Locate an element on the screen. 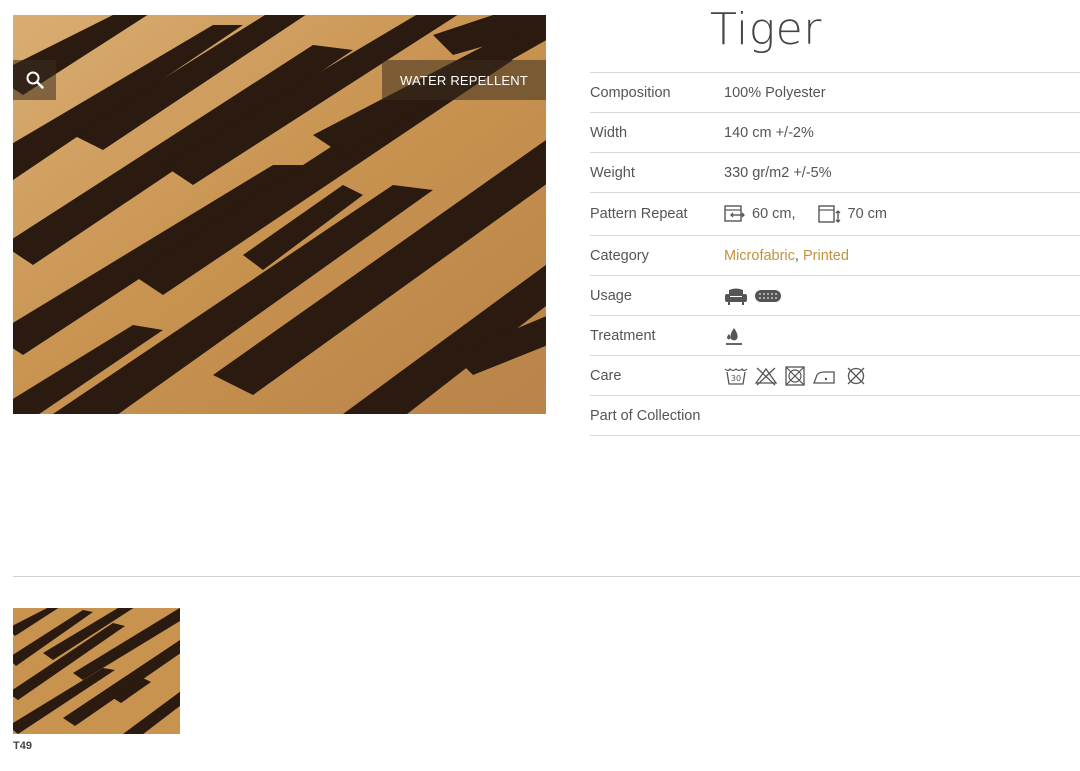 This screenshot has width=1080, height=771. spec-value: Microfabric, Printed is located at coordinates (786, 256).